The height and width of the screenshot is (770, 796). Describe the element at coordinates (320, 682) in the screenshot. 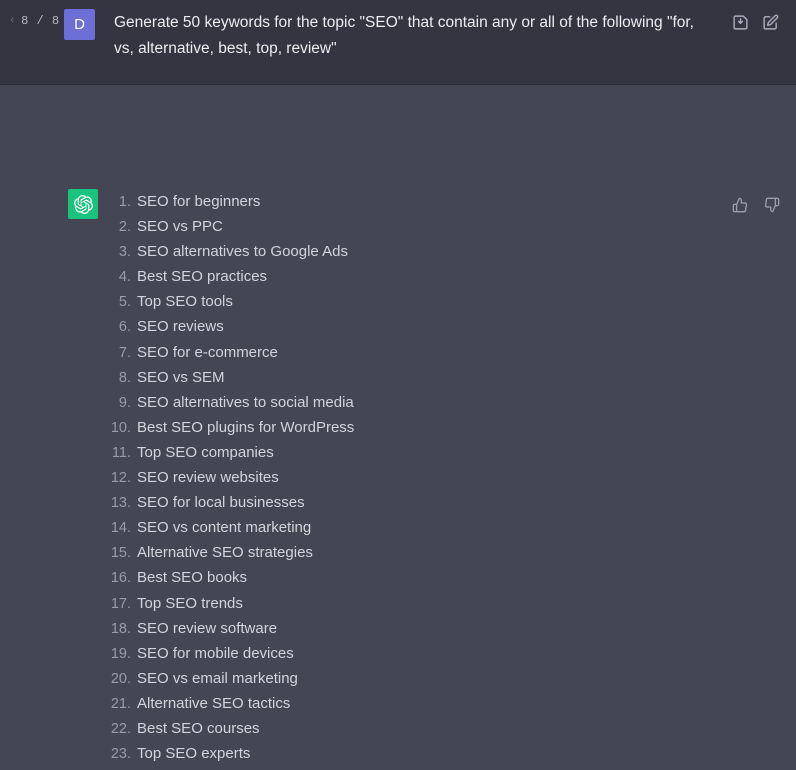

I see `list-item: 20. SEO vs email marketing` at that location.